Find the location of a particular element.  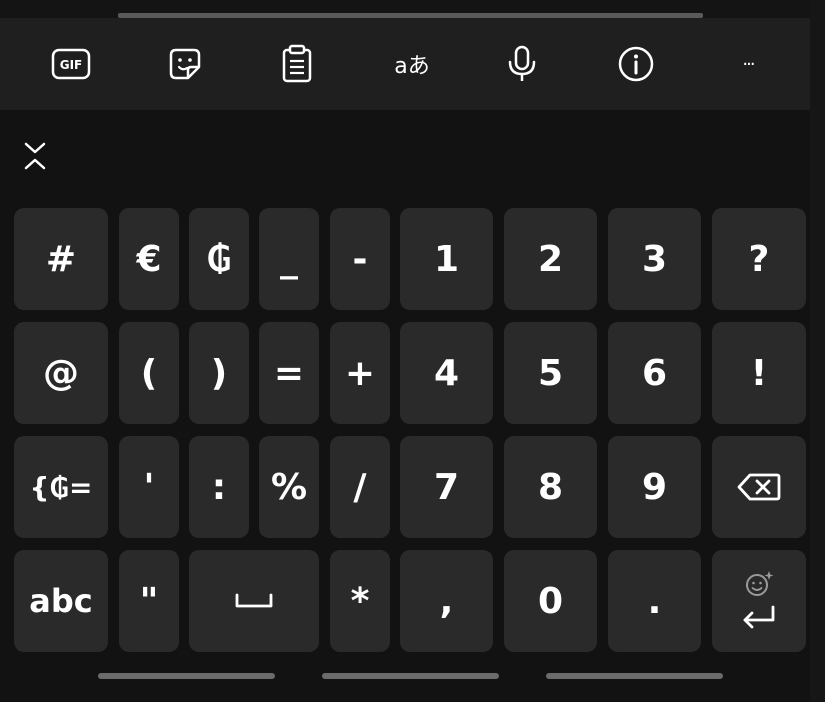

key-exclamation: ! is located at coordinates (759, 373).